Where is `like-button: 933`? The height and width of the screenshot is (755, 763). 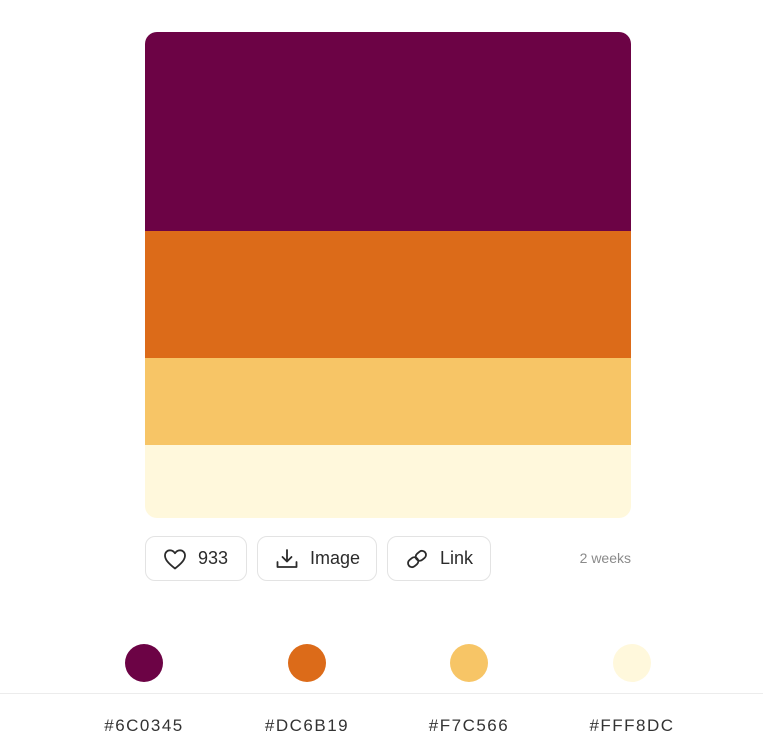 like-button: 933 is located at coordinates (196, 558).